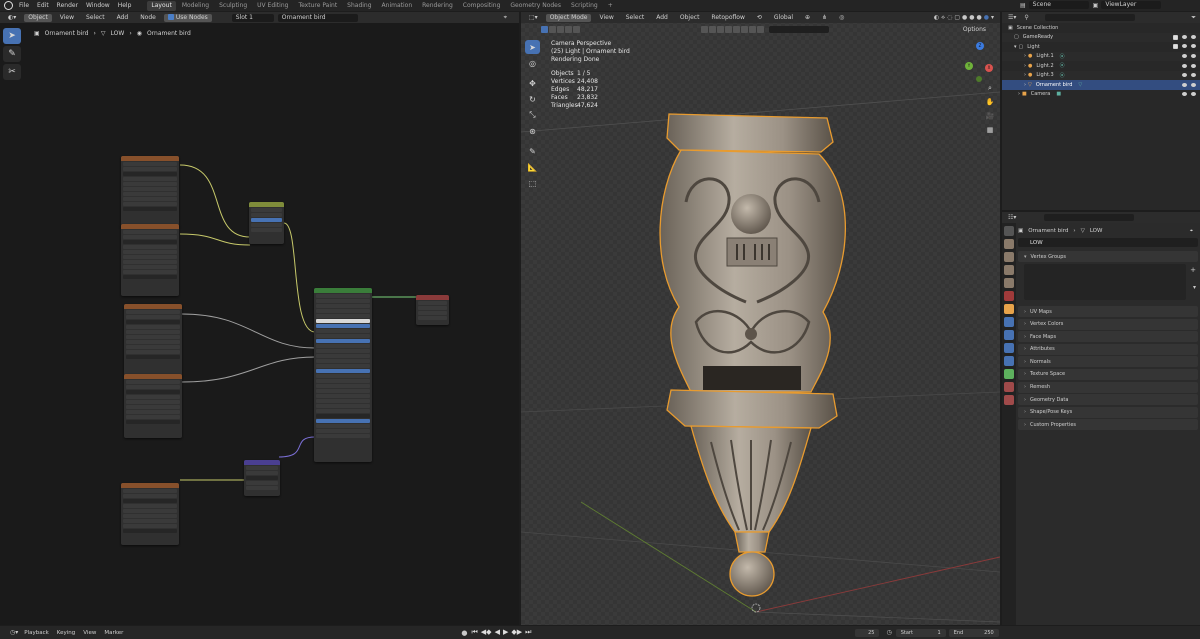 The image size is (1200, 639). Describe the element at coordinates (986, 17) in the screenshot. I see `rendered-shading-icon: ●` at that location.